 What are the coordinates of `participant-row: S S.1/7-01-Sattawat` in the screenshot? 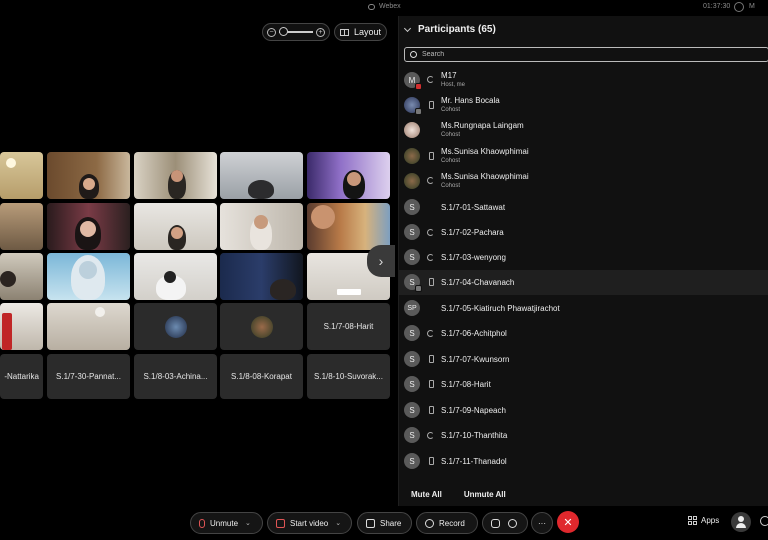 It's located at (583, 207).